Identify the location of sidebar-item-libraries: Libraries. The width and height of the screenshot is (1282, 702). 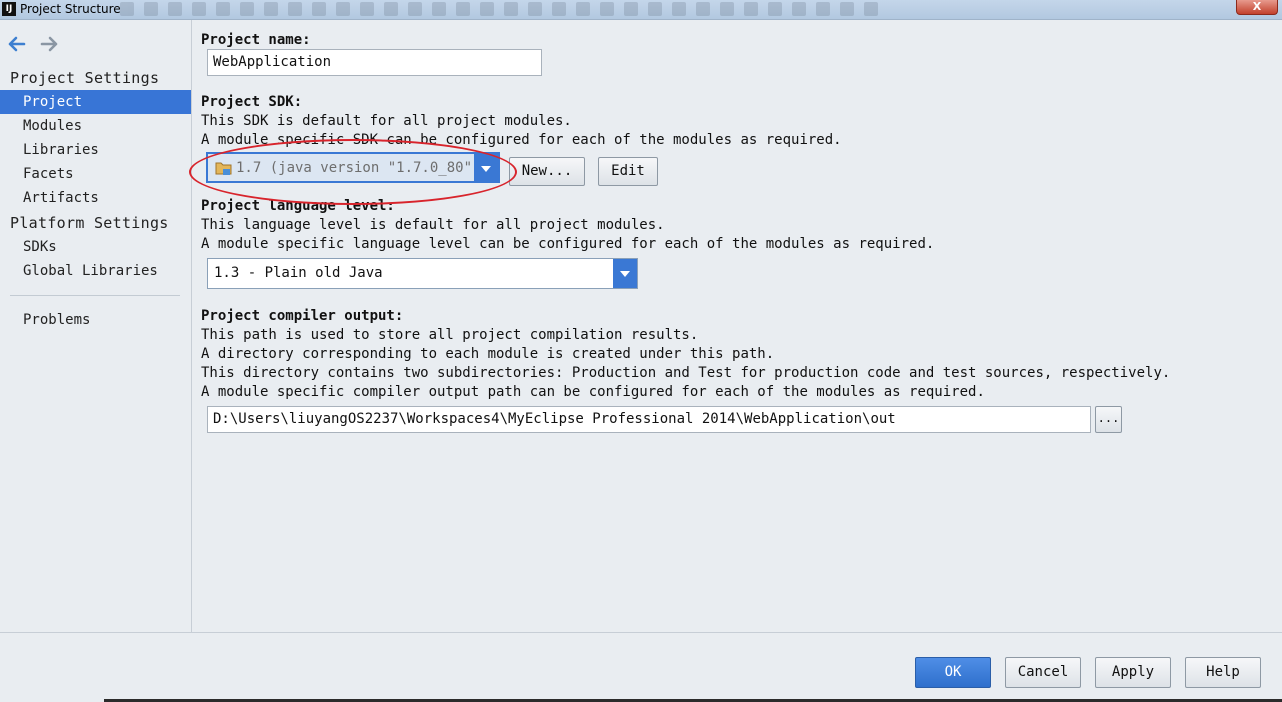
(95, 150).